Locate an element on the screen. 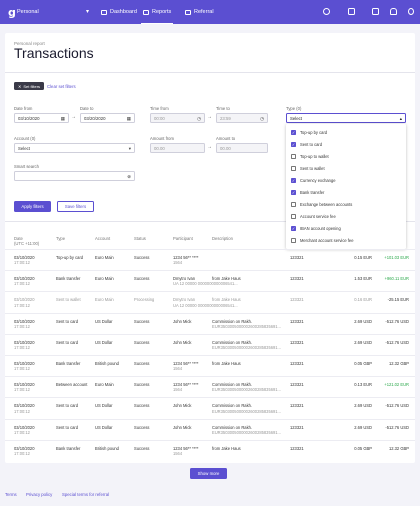 This screenshot has width=420, height=506. reports-icon is located at coordinates (146, 12).